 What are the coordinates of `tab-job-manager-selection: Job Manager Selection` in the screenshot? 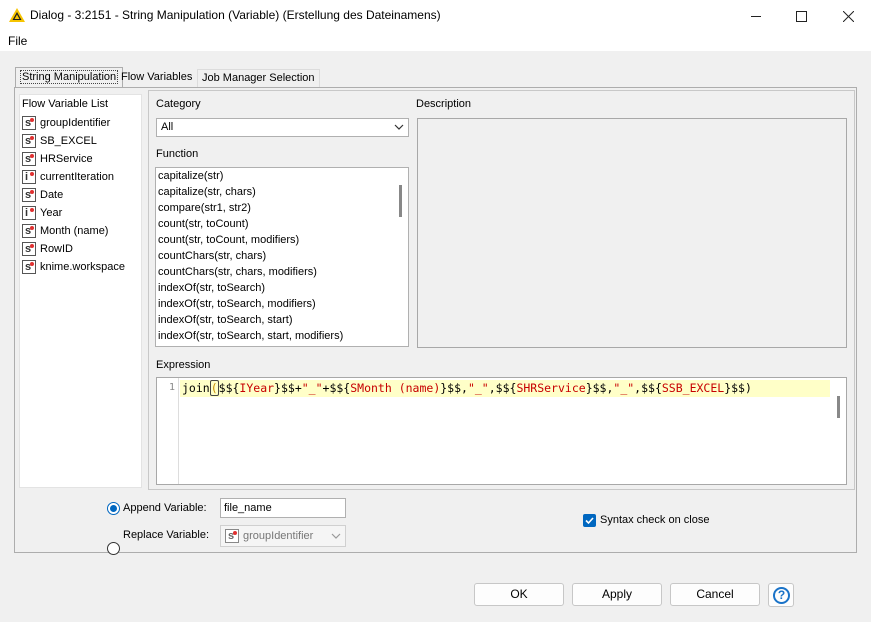 It's located at (258, 78).